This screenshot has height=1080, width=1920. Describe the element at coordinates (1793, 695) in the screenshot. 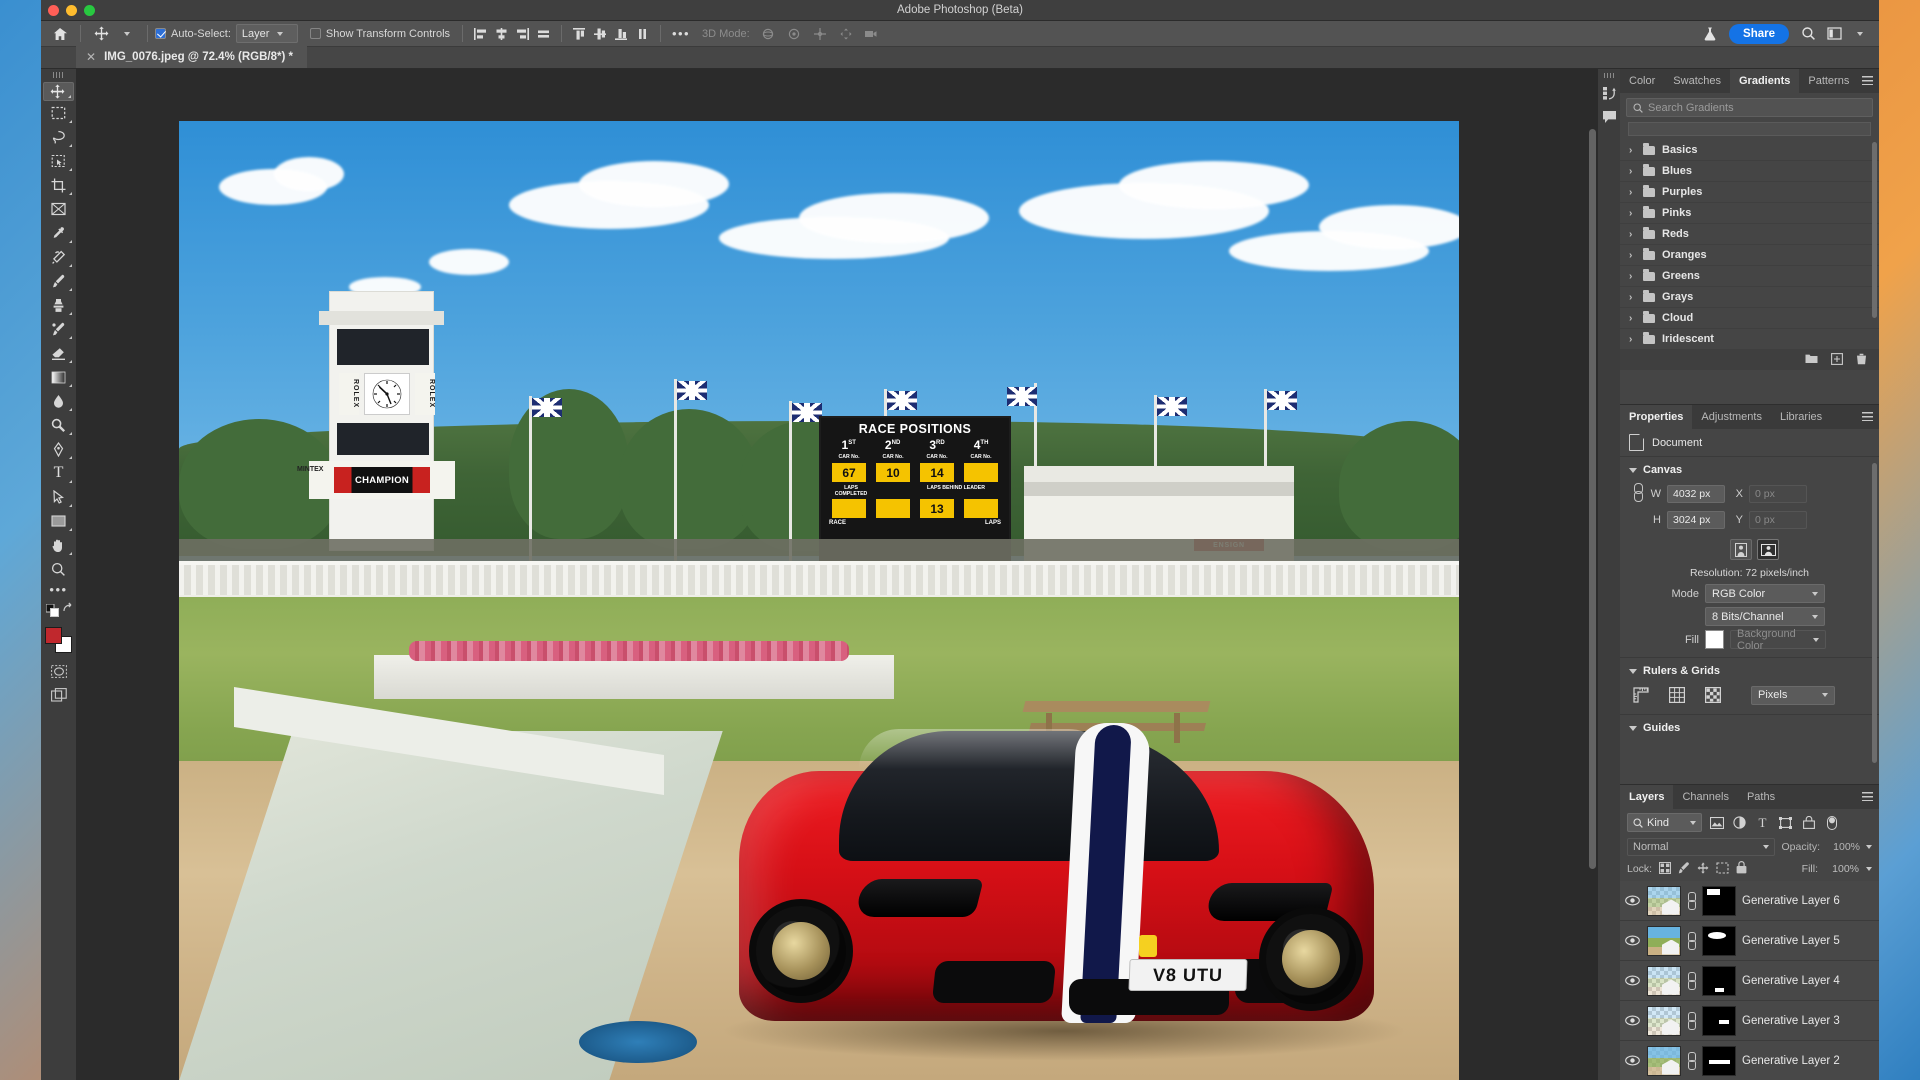

I see `units-dropdown: Pixels` at that location.